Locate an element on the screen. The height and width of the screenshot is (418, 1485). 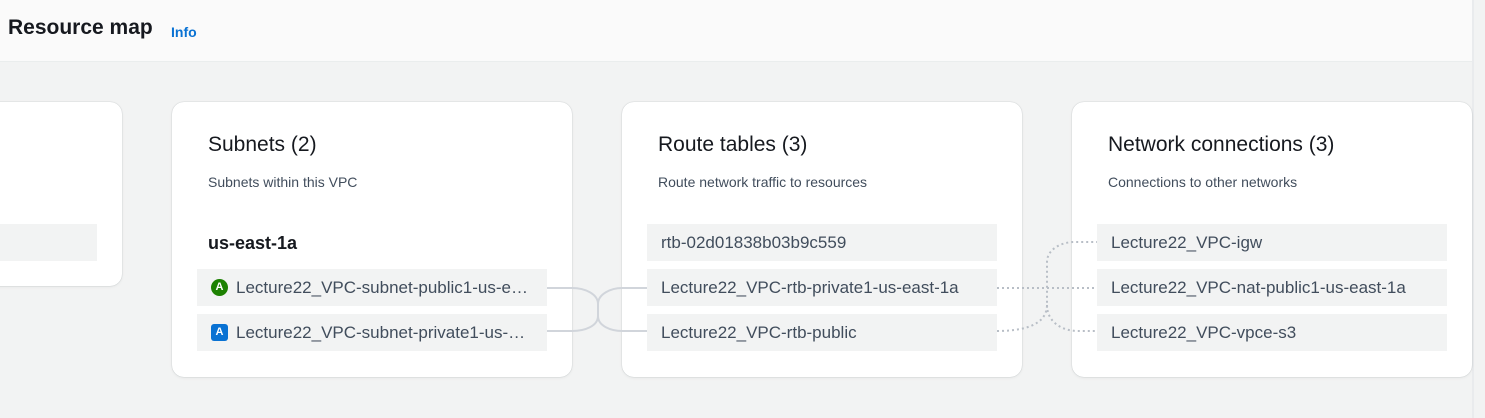
subnet-label: Lecture22_VPC-subnet-public1-us-east-1a is located at coordinates (391, 287).